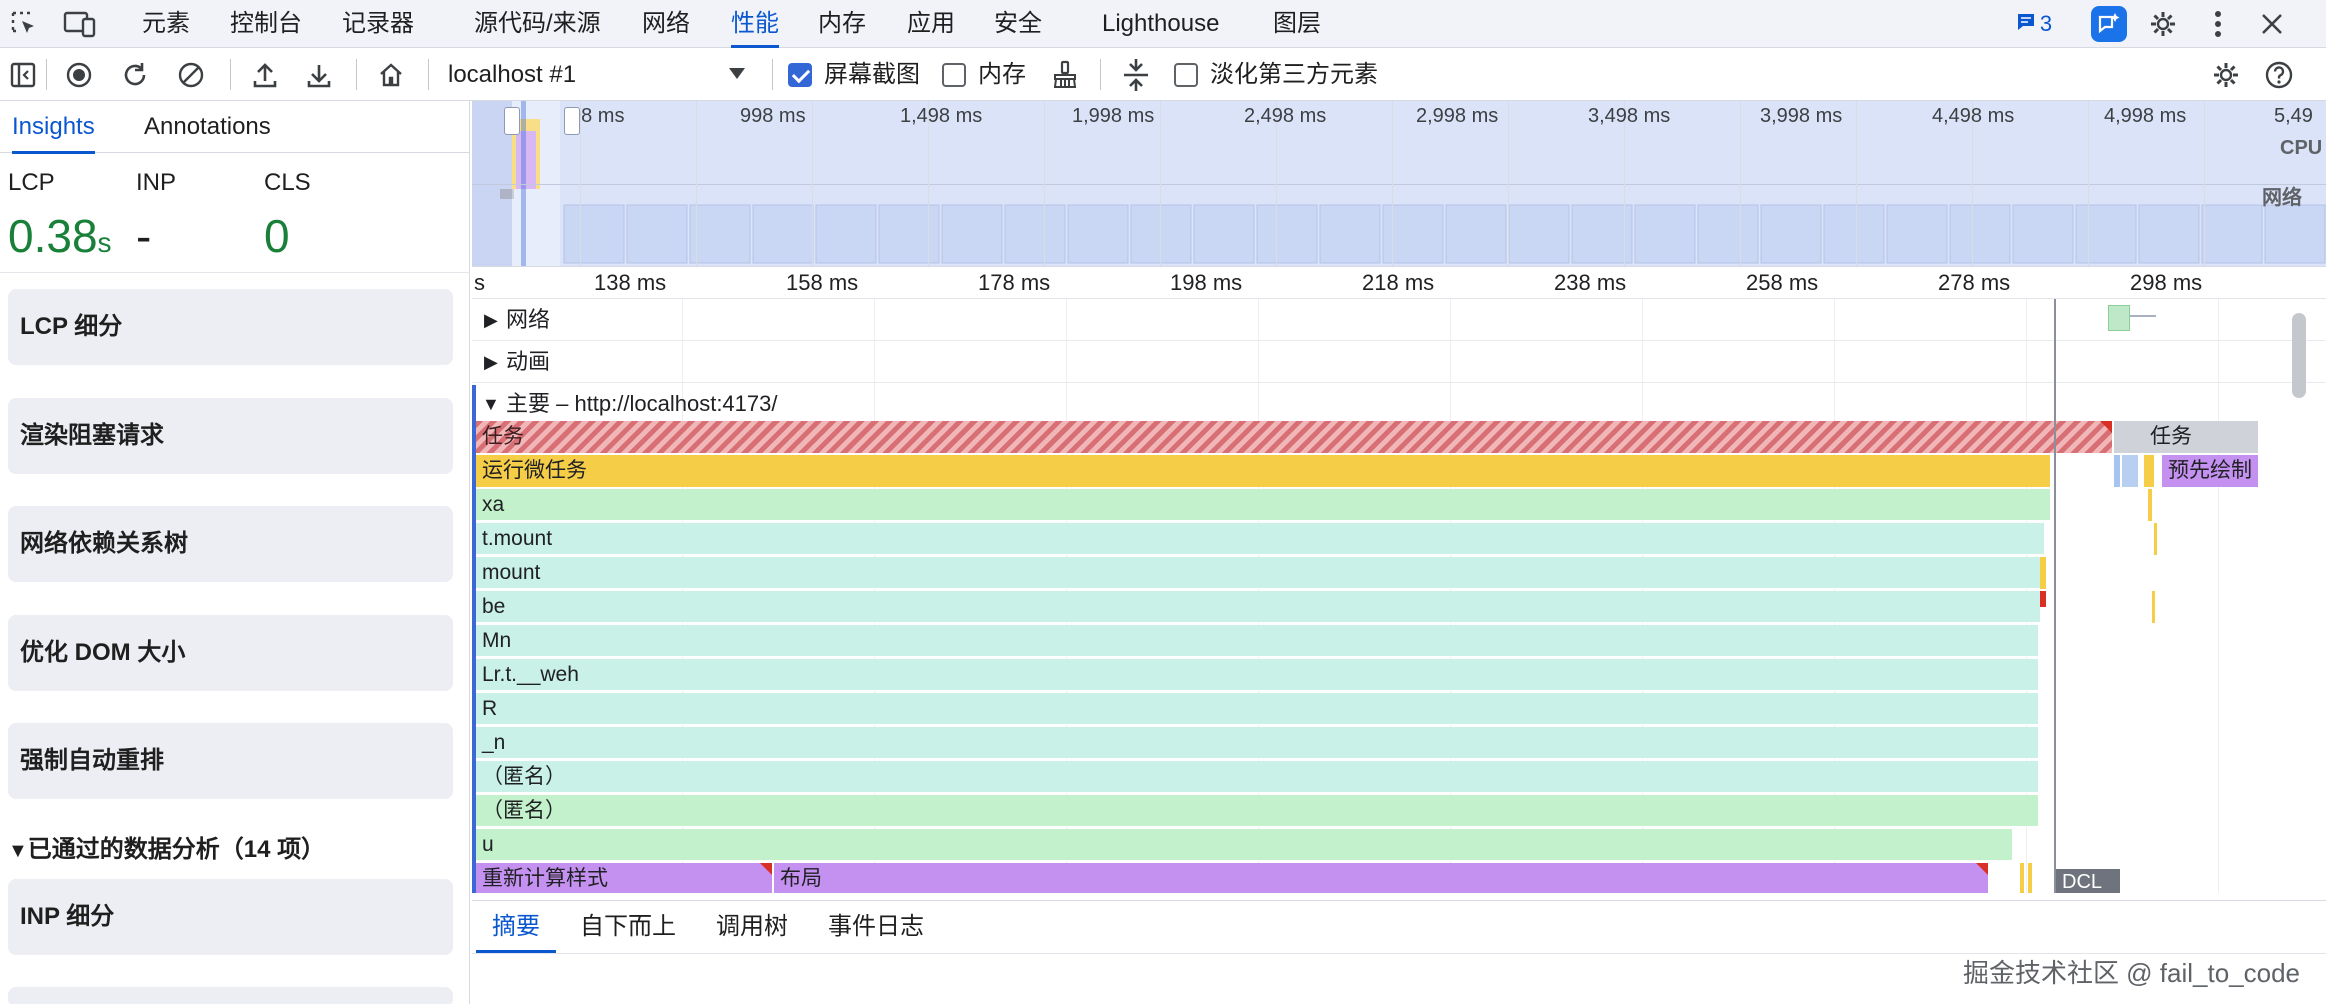  I want to click on tab-performance: 性能, so click(755, 24).